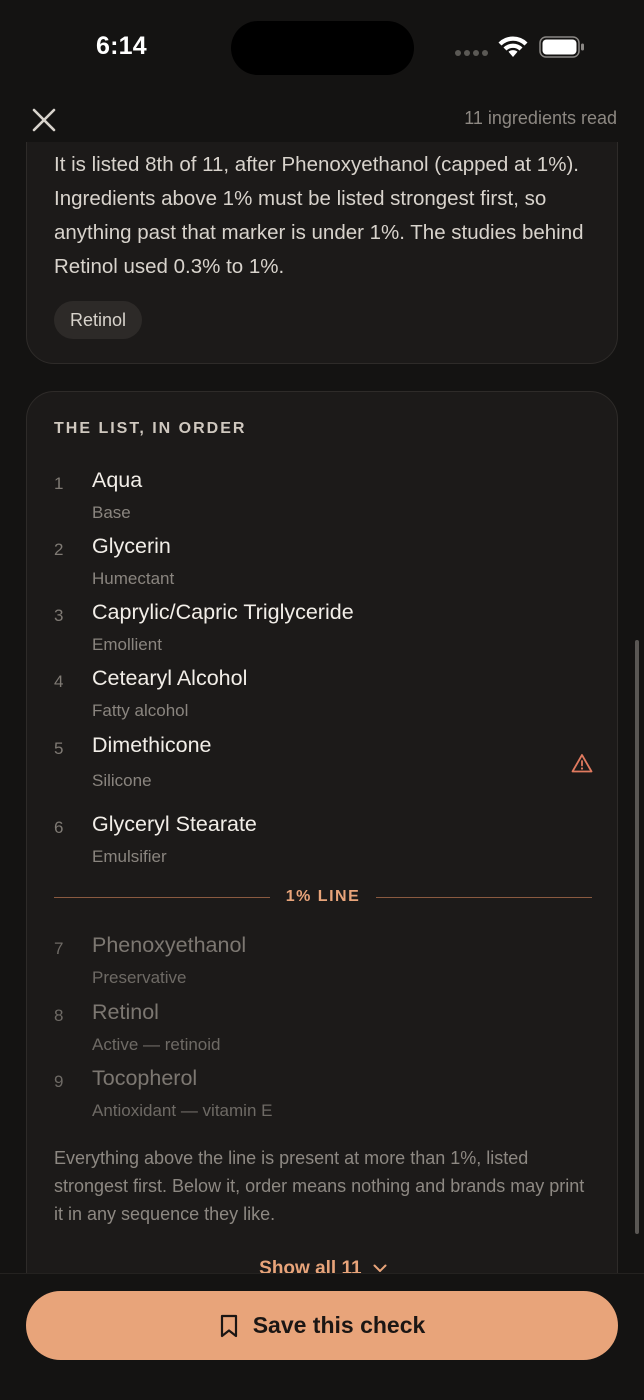 This screenshot has width=644, height=1400. What do you see at coordinates (223, 612) in the screenshot?
I see `ingredient-name: Caprylic/Capric Triglyceride` at bounding box center [223, 612].